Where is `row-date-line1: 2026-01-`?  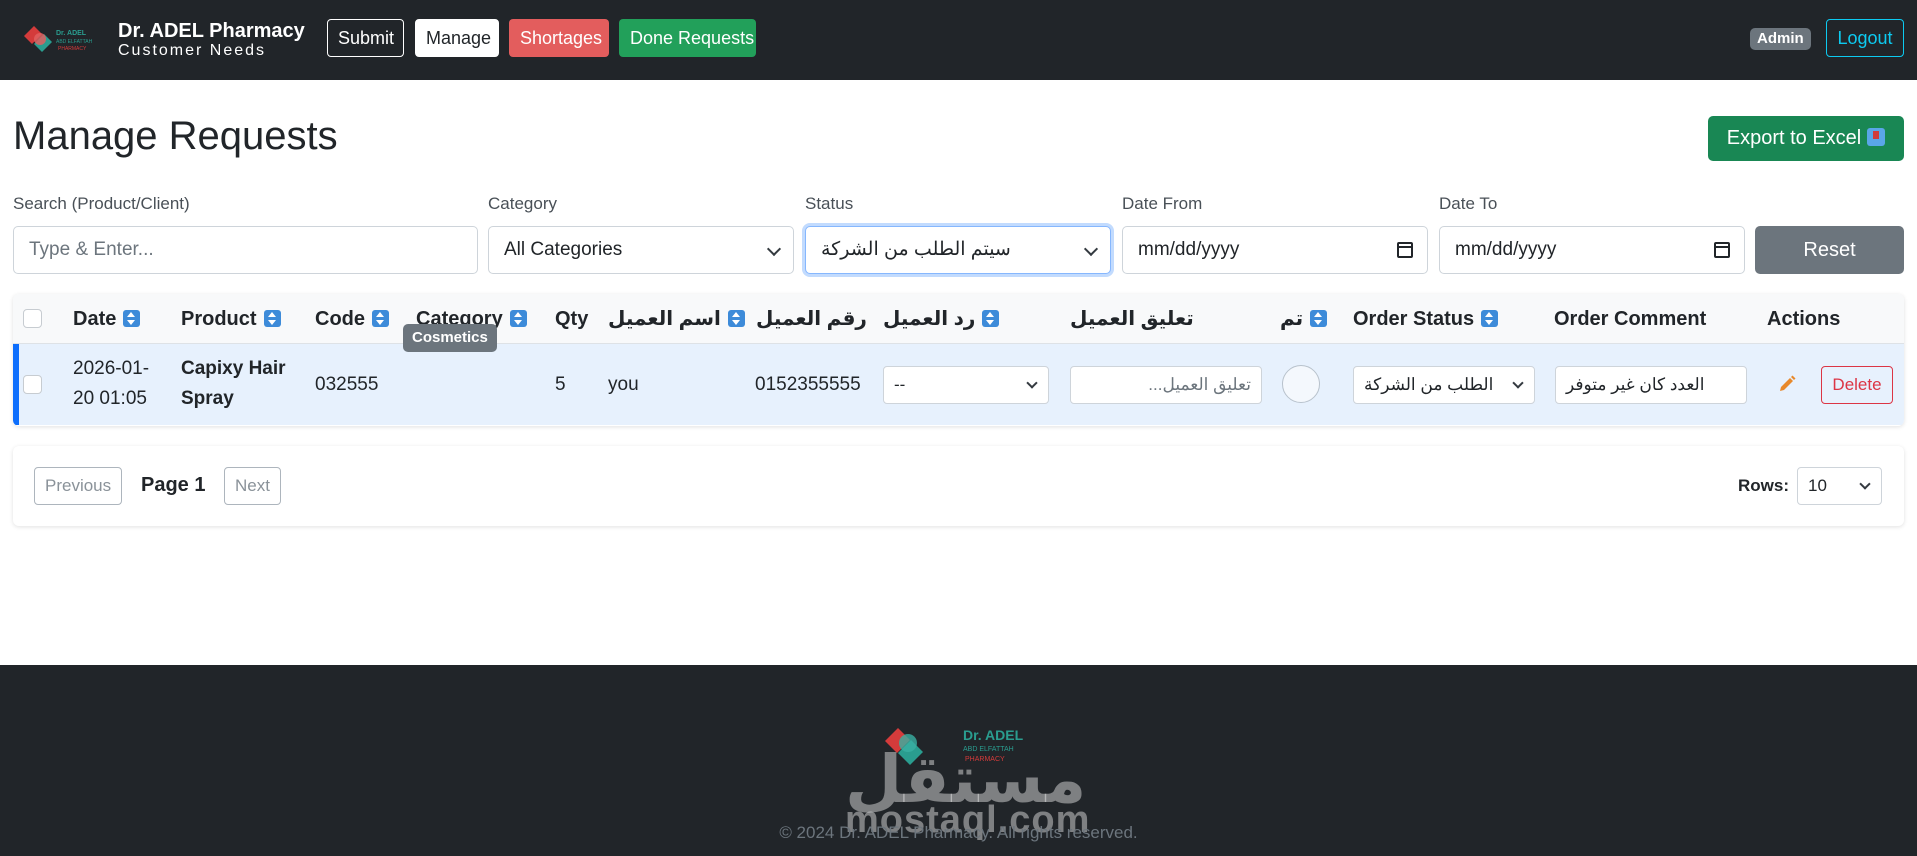 row-date-line1: 2026-01- is located at coordinates (111, 368).